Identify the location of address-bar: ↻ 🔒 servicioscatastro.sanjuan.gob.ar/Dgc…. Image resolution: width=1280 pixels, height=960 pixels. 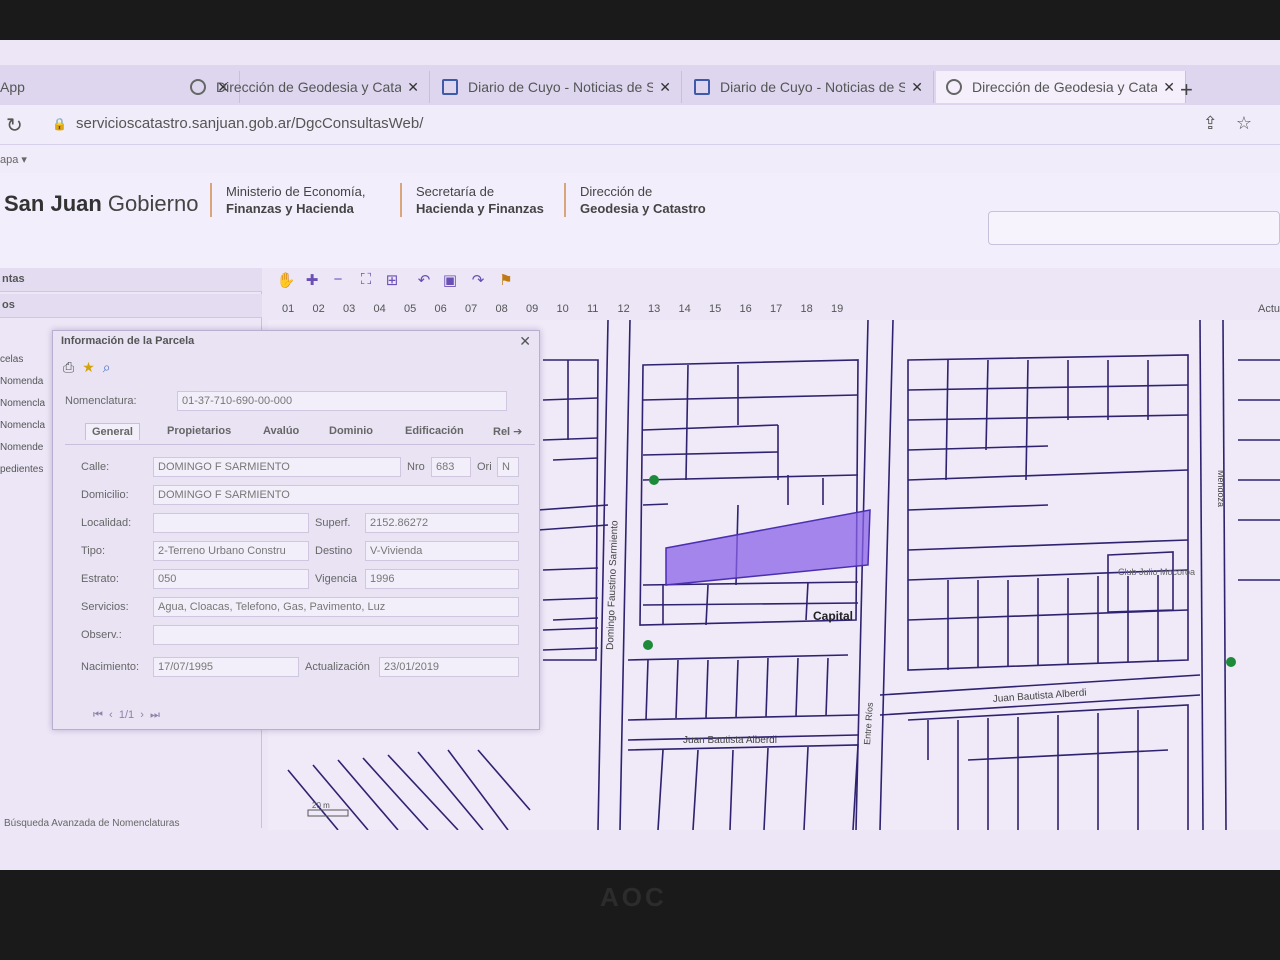
(640, 125).